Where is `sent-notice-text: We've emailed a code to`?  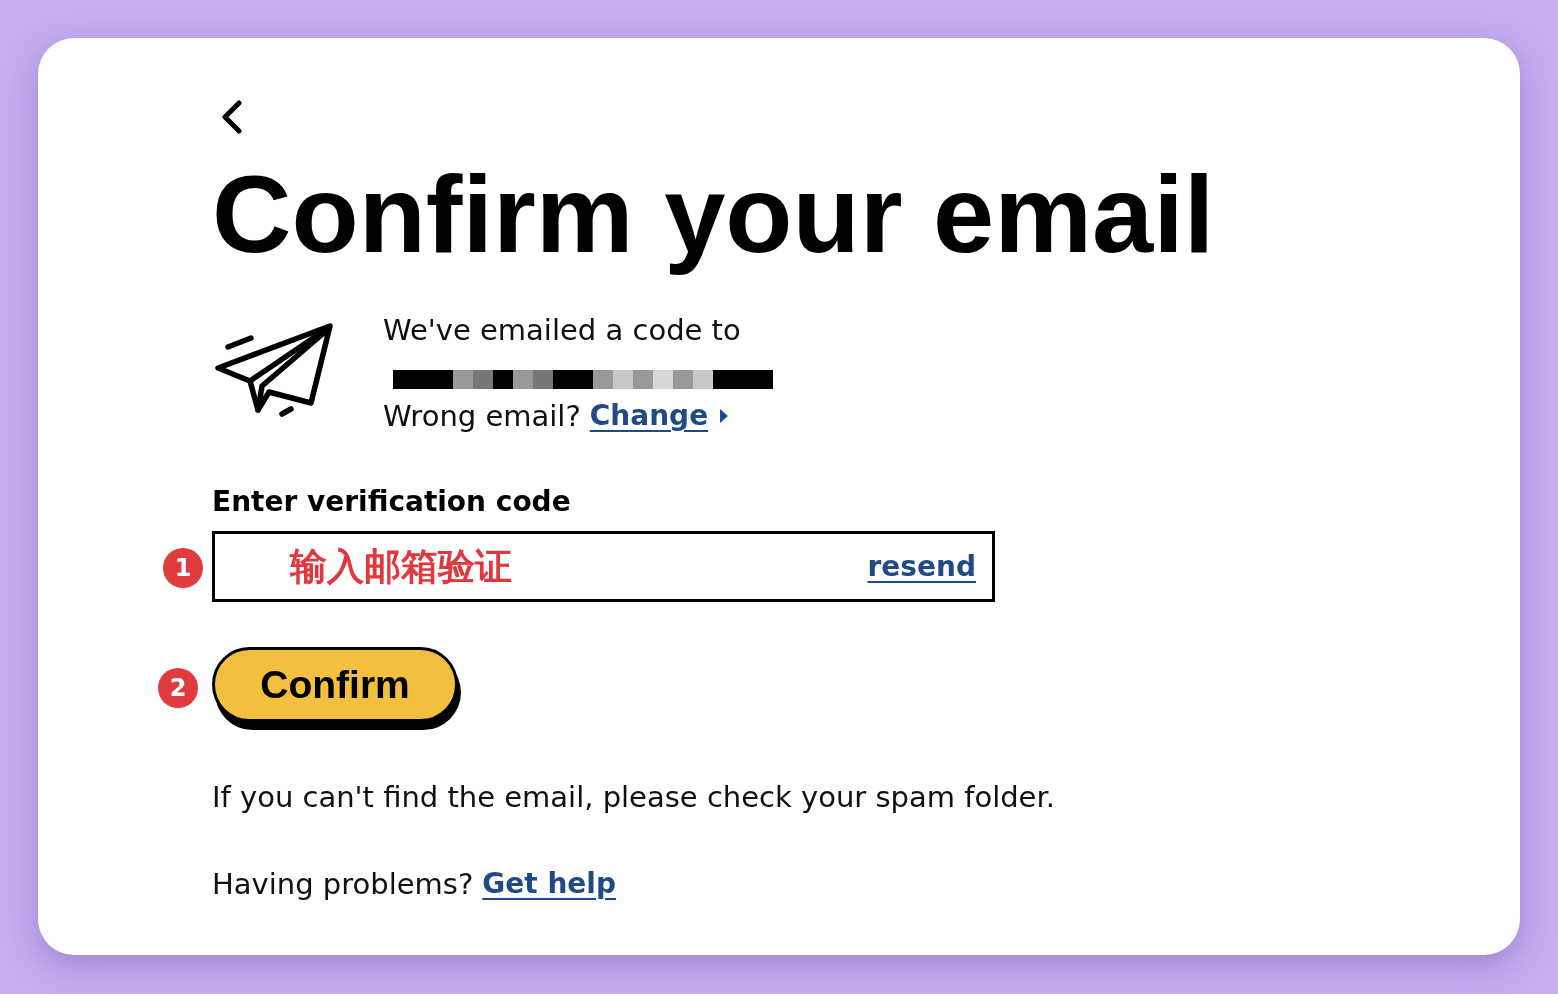 sent-notice-text: We've emailed a code to is located at coordinates (562, 330).